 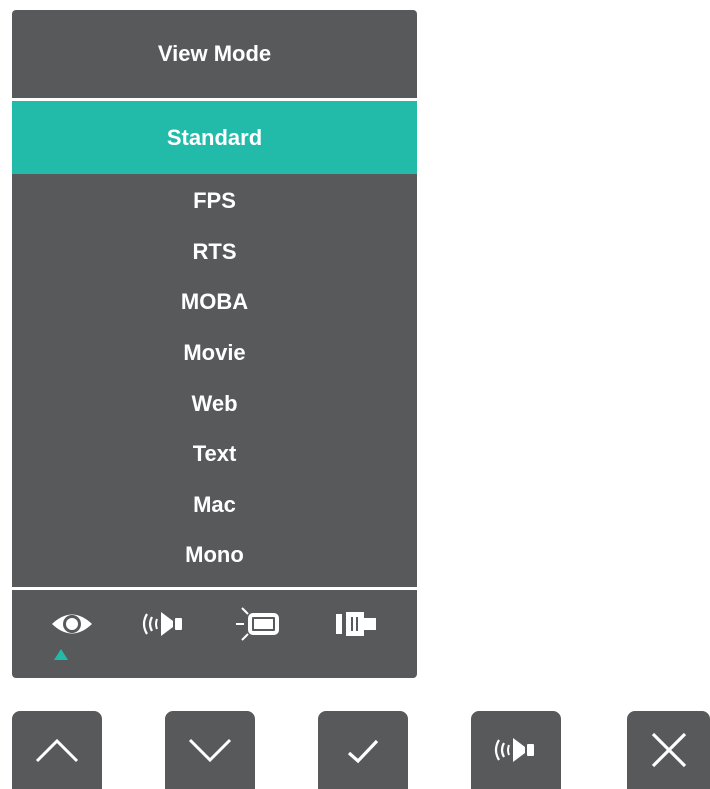 What do you see at coordinates (356, 624) in the screenshot?
I see `input-connector-icon` at bounding box center [356, 624].